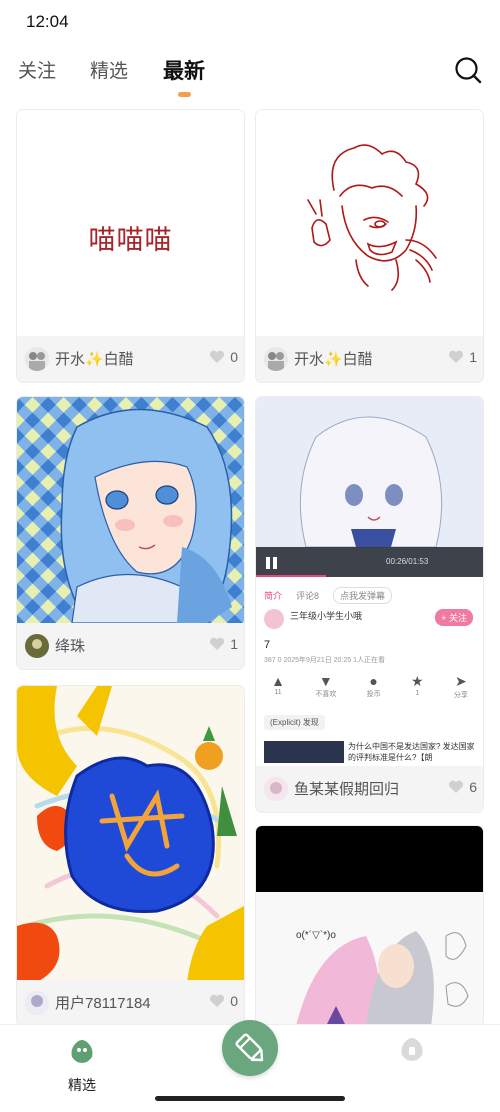 This screenshot has height=1112, width=500. What do you see at coordinates (250, 76) in the screenshot?
I see `top-tabs: 关注 精选 最新` at bounding box center [250, 76].